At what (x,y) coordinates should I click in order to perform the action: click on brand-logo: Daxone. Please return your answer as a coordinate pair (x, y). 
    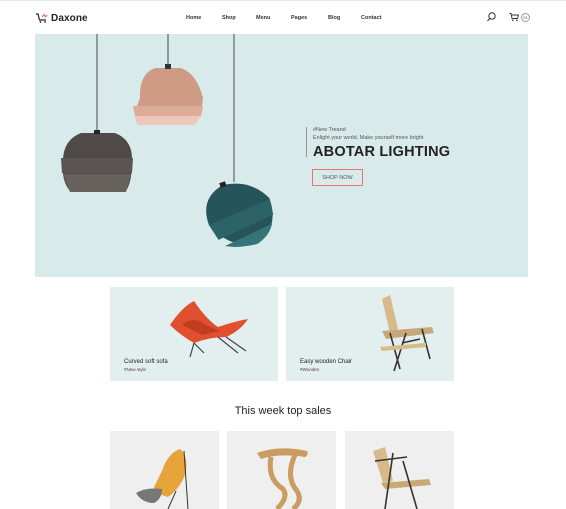
    Looking at the image, I should click on (62, 18).